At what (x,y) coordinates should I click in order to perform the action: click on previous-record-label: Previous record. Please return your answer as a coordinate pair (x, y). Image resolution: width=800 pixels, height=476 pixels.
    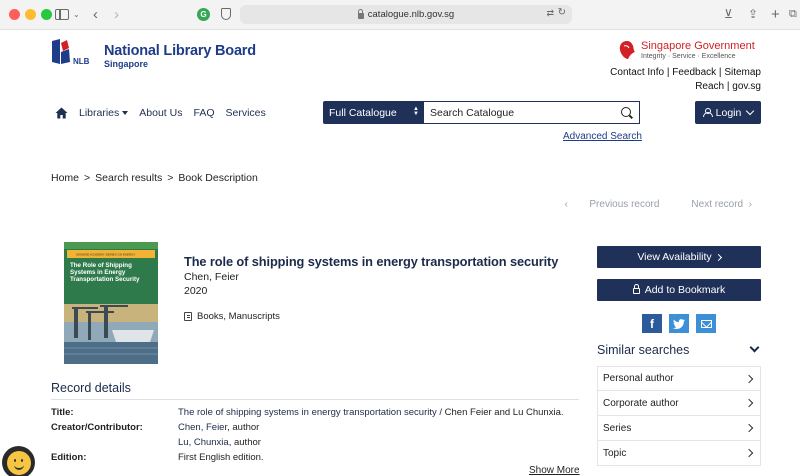
    Looking at the image, I should click on (624, 204).